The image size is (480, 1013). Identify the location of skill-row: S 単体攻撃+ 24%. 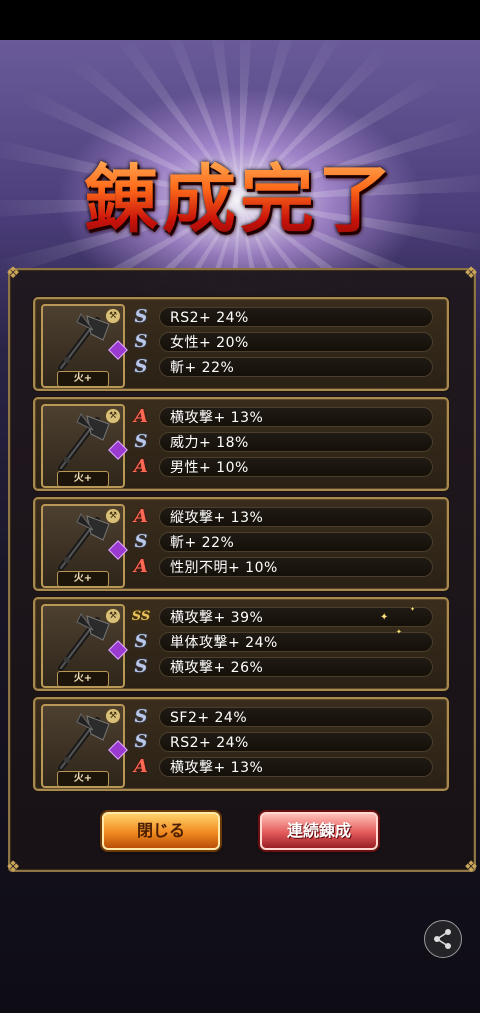
(282, 642).